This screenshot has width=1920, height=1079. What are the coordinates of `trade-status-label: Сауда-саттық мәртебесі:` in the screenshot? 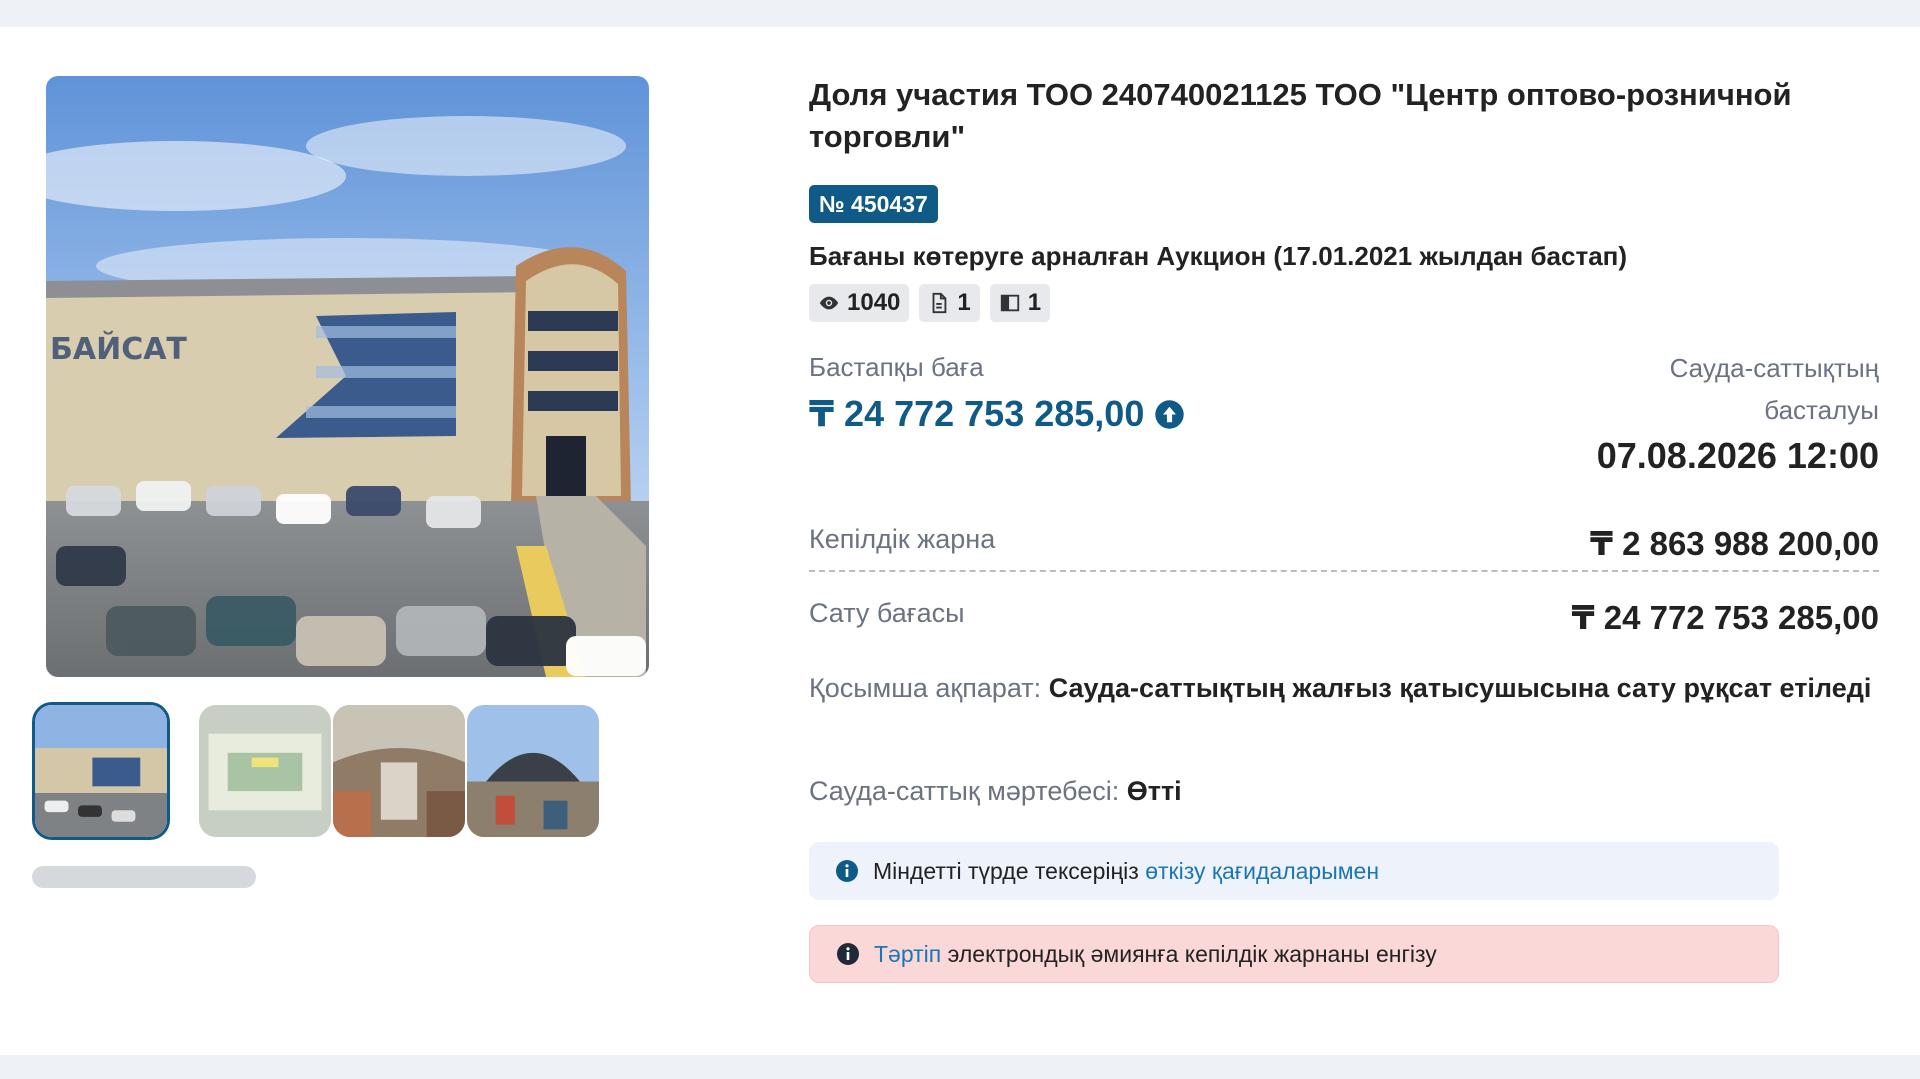 It's located at (964, 791).